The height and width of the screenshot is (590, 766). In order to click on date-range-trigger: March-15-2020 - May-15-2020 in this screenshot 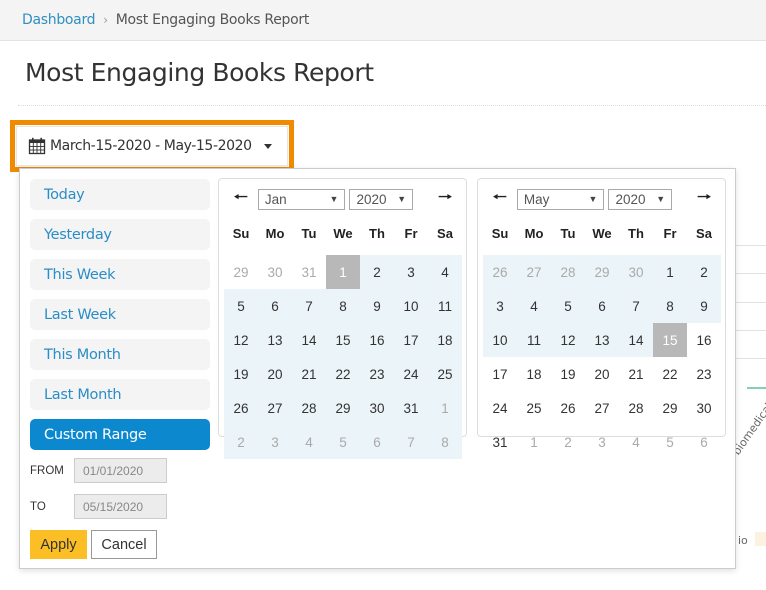, I will do `click(152, 146)`.